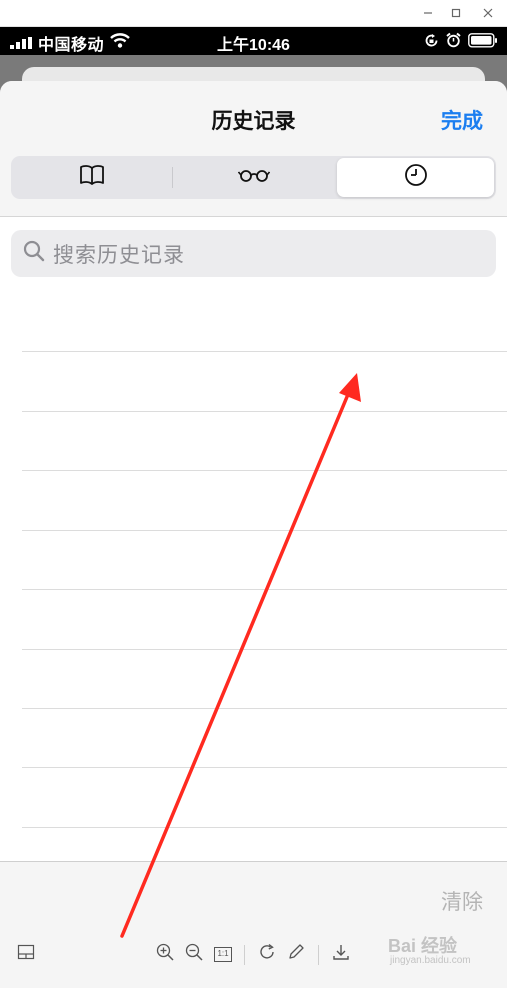  What do you see at coordinates (253, 41) in the screenshot?
I see `status-bar: 中国移动 上午10:46` at bounding box center [253, 41].